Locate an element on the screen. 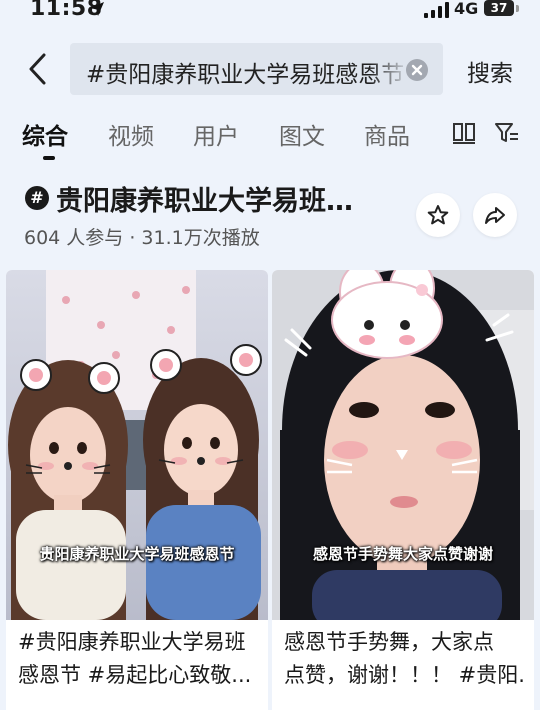 Image resolution: width=540 pixels, height=710 pixels. thumbnail-overlay-text: 贵阳康养职业大学易班感恩节 is located at coordinates (137, 554).